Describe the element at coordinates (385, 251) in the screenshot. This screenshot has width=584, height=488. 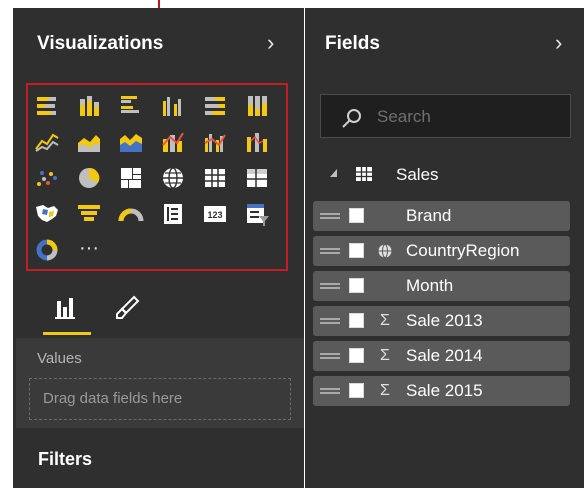
I see `globe-icon` at that location.